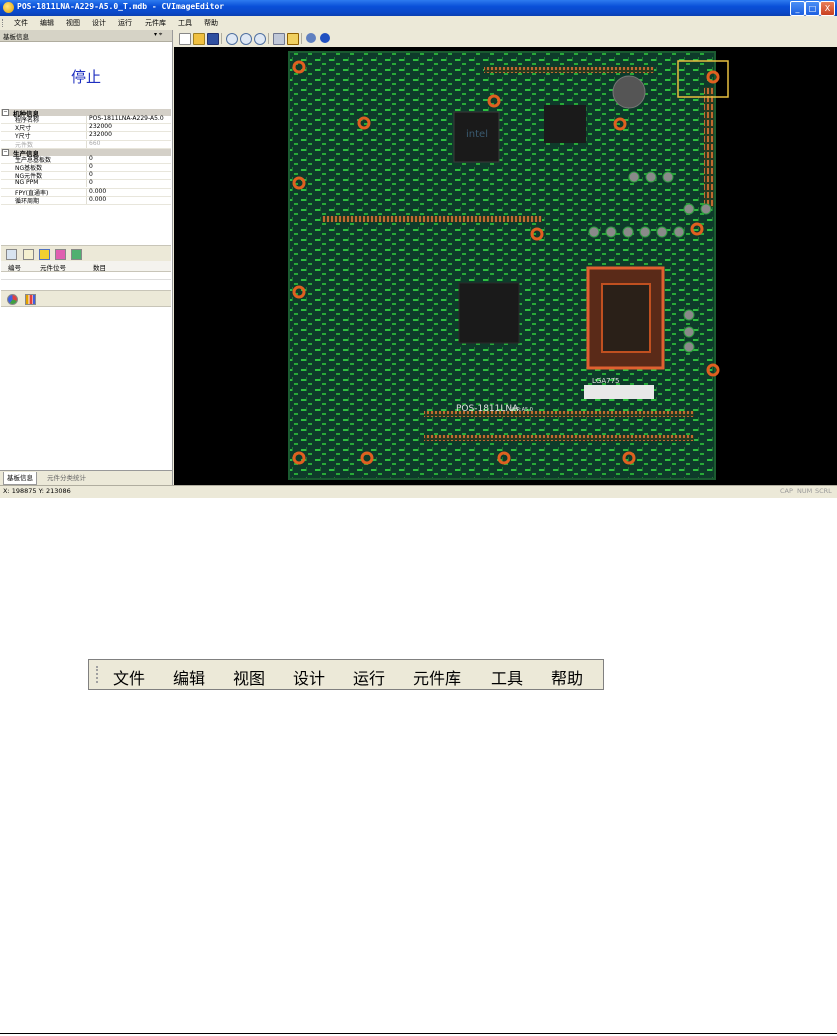  What do you see at coordinates (605, 381) in the screenshot?
I see `socket-label: LGA775` at bounding box center [605, 381].